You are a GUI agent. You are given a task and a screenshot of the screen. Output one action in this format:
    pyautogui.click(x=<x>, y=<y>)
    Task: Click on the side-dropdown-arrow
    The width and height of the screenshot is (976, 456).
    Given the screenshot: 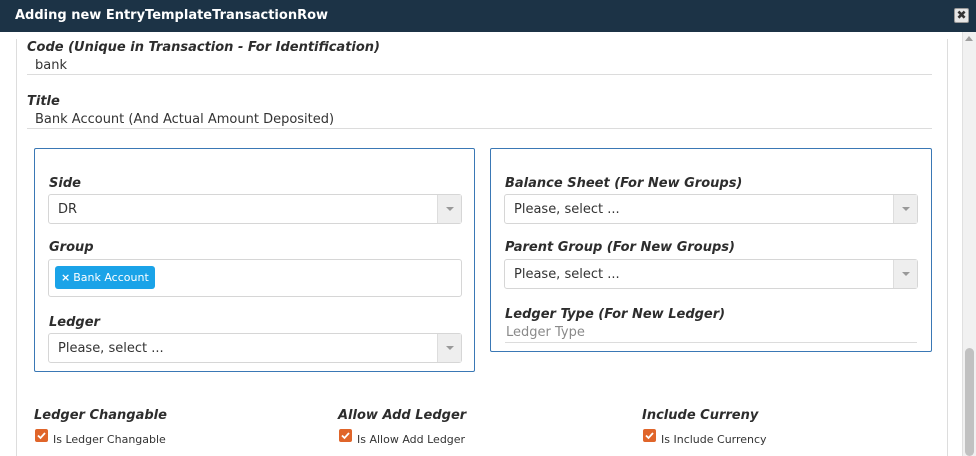 What is the action you would take?
    pyautogui.click(x=449, y=209)
    